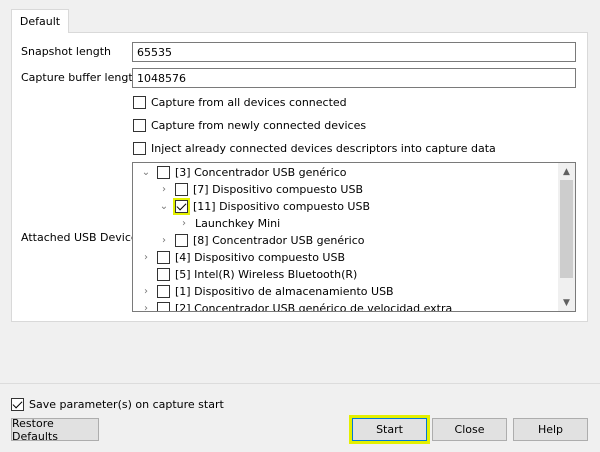 This screenshot has height=452, width=600. I want to click on inject-descriptors-checkbox, so click(139, 148).